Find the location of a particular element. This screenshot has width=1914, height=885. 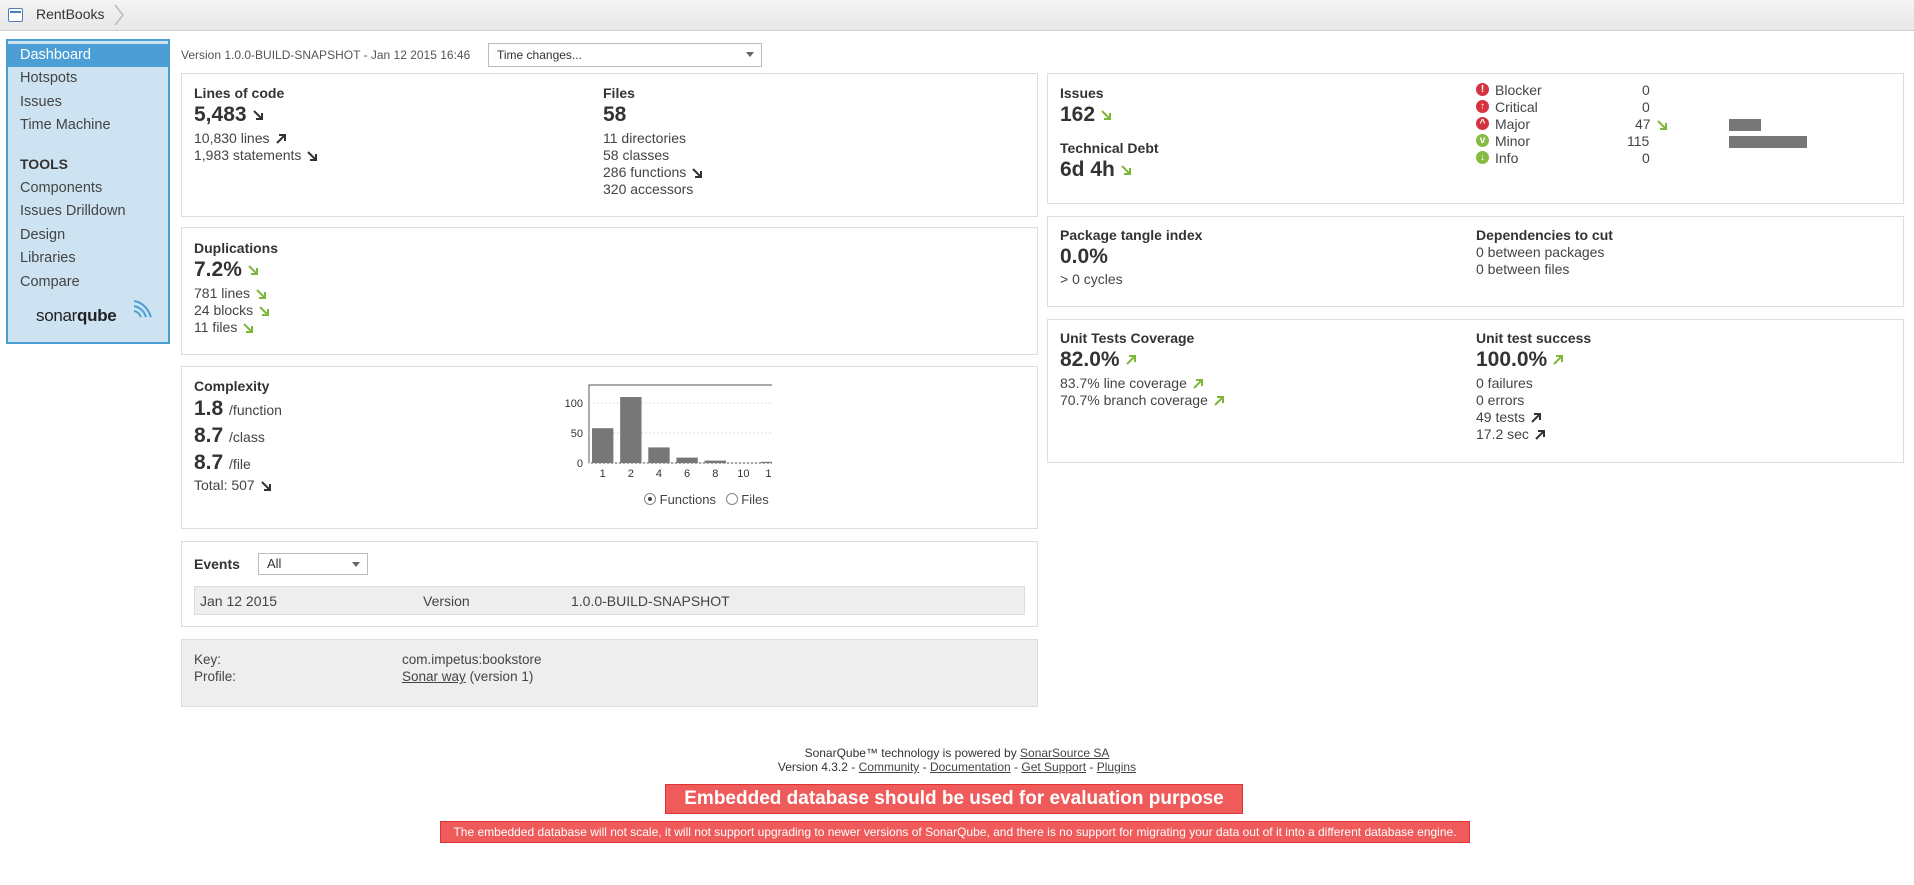

test-duration: 17.2 sec is located at coordinates (1511, 434).